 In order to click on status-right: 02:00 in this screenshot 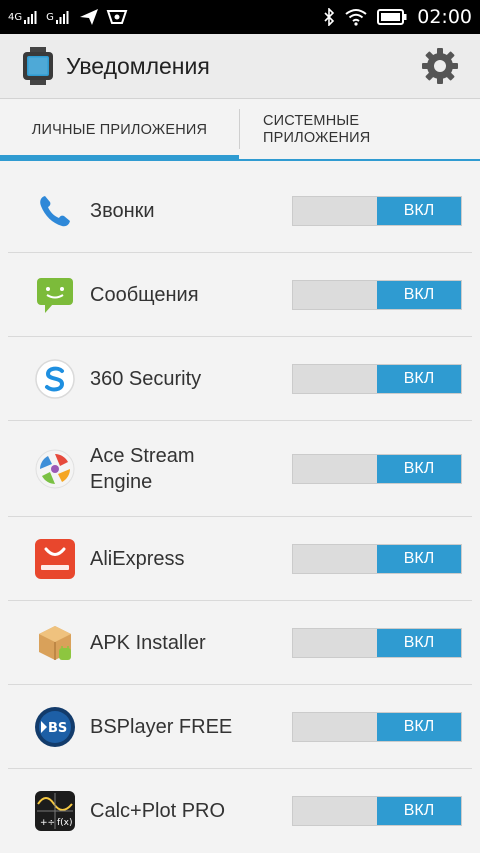, I will do `click(397, 17)`.